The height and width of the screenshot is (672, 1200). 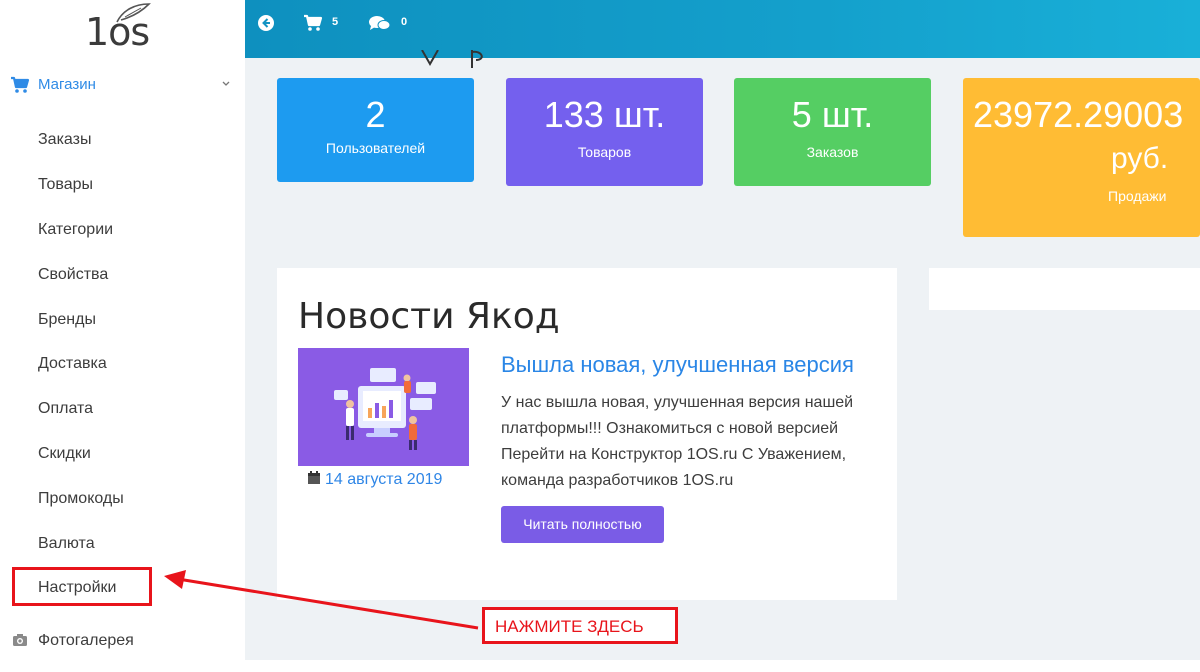 What do you see at coordinates (677, 365) in the screenshot?
I see `news-headline: Вышла новая, улучшенная версия` at bounding box center [677, 365].